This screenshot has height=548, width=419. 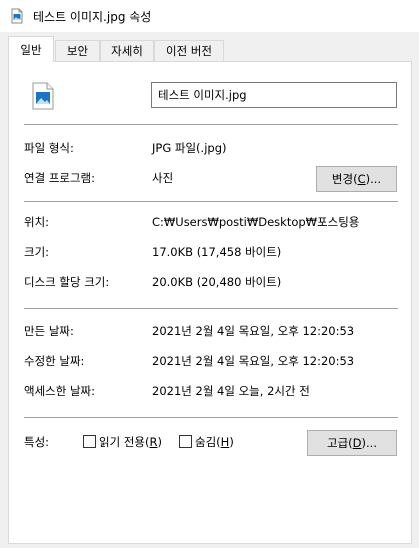 I want to click on created-value: 2021년 2월 4일 목요일, 오후 12:20:53, so click(x=253, y=331).